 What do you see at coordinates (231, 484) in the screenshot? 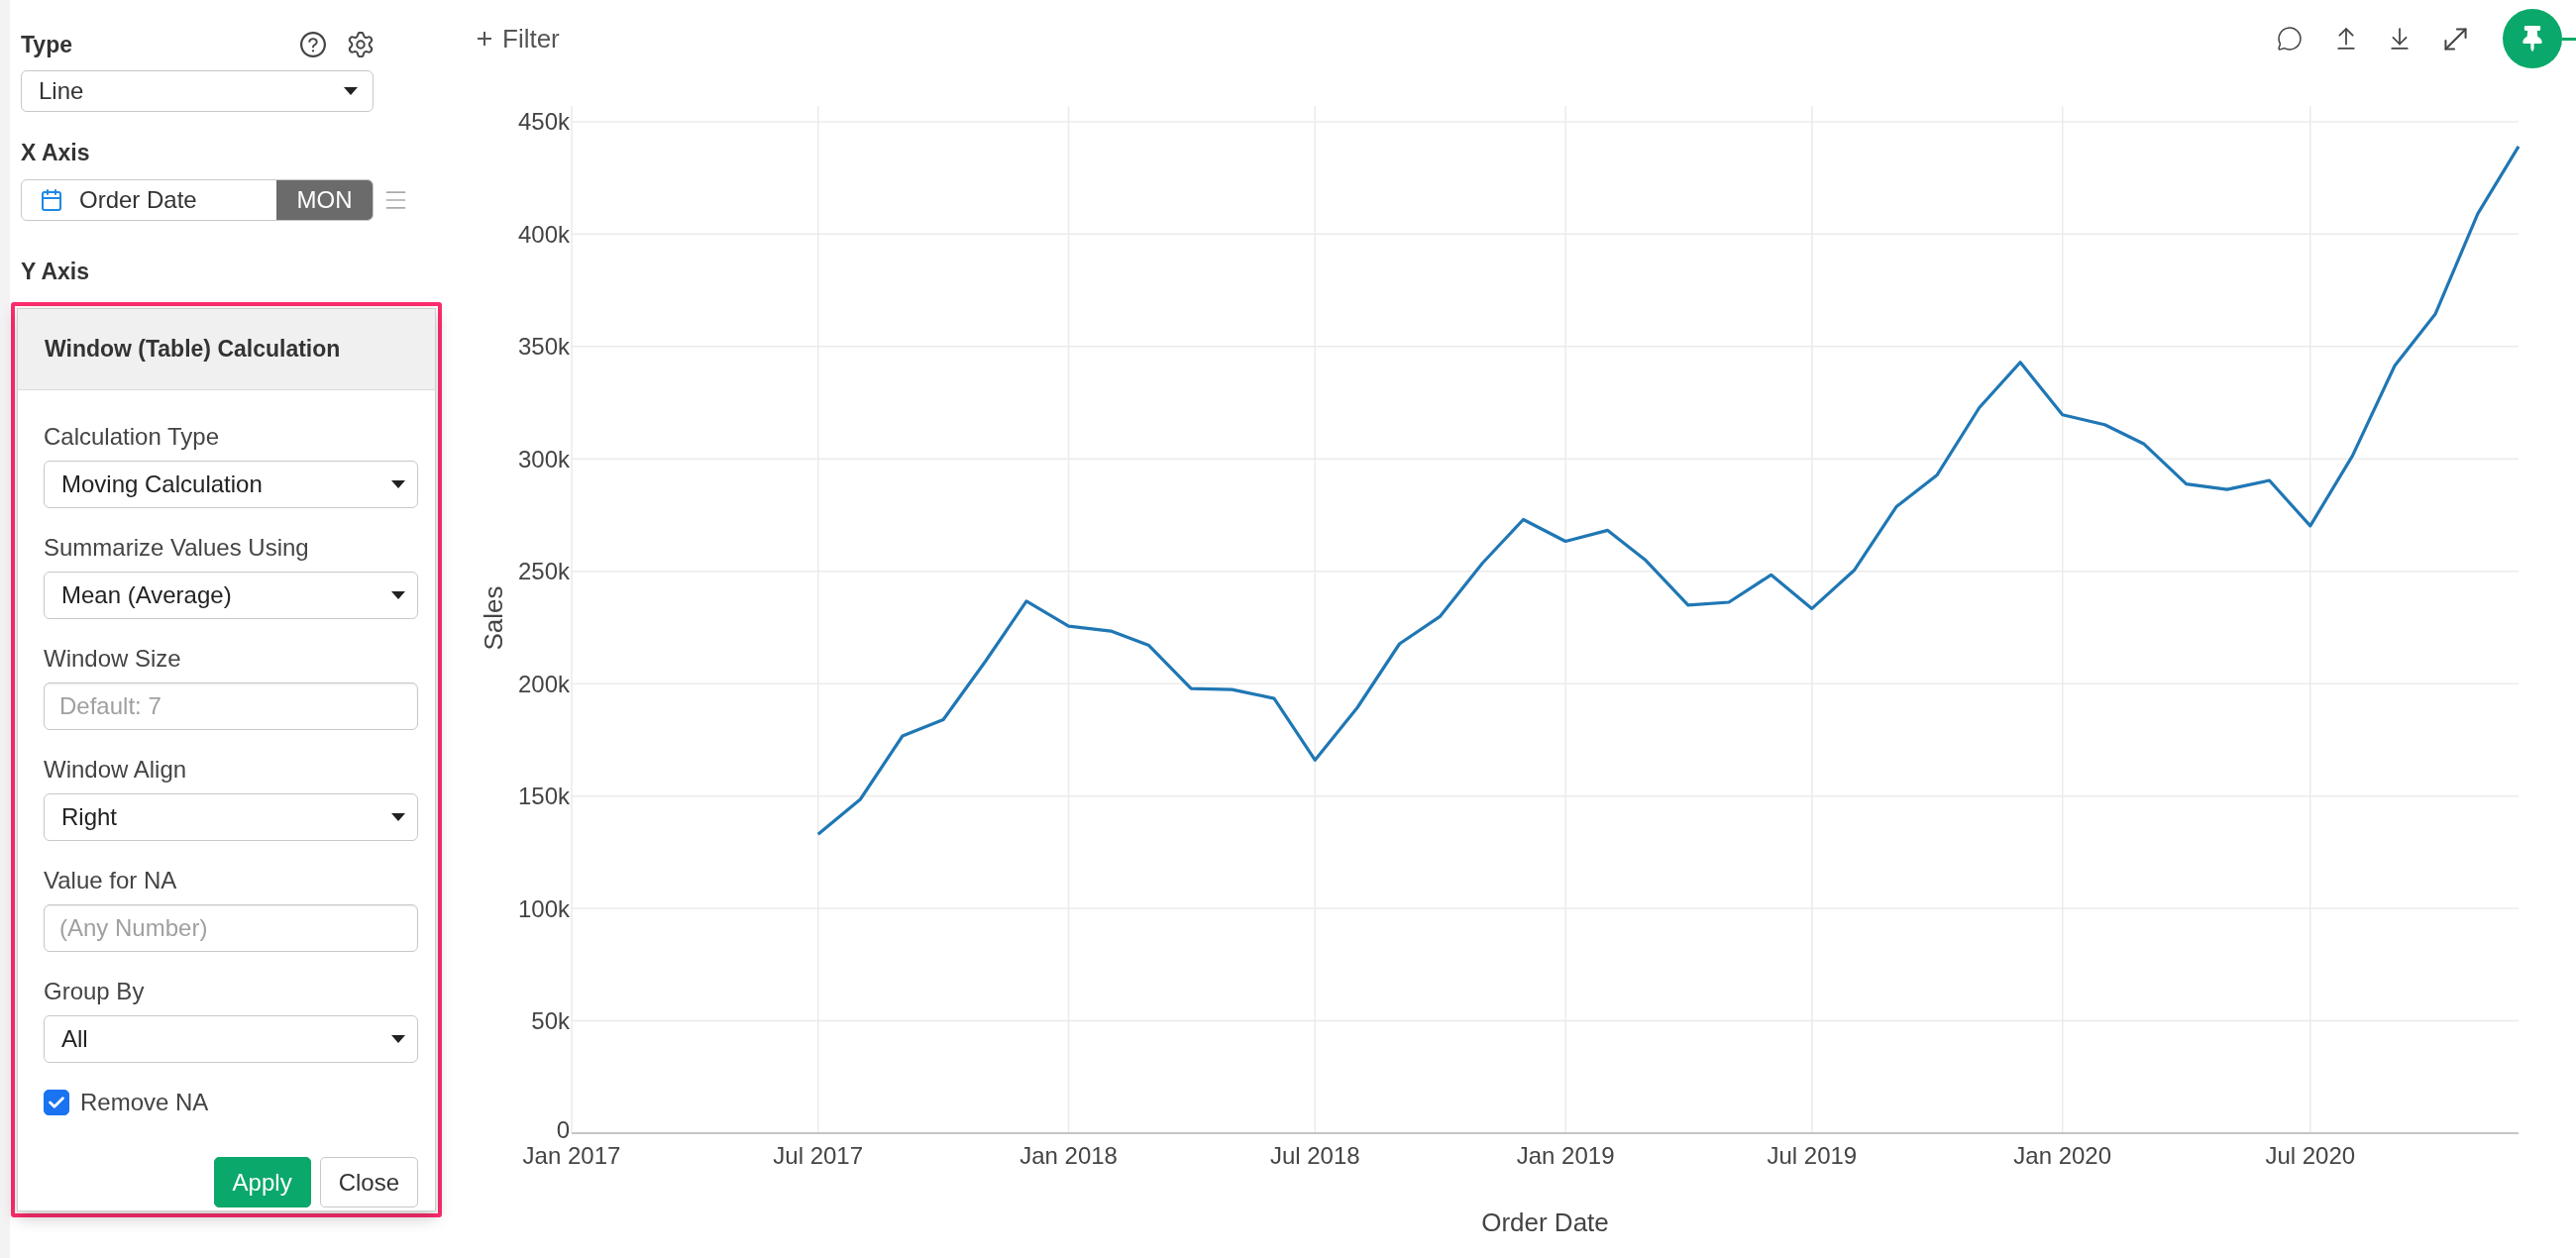
I see `select-field: Moving Calculation` at bounding box center [231, 484].